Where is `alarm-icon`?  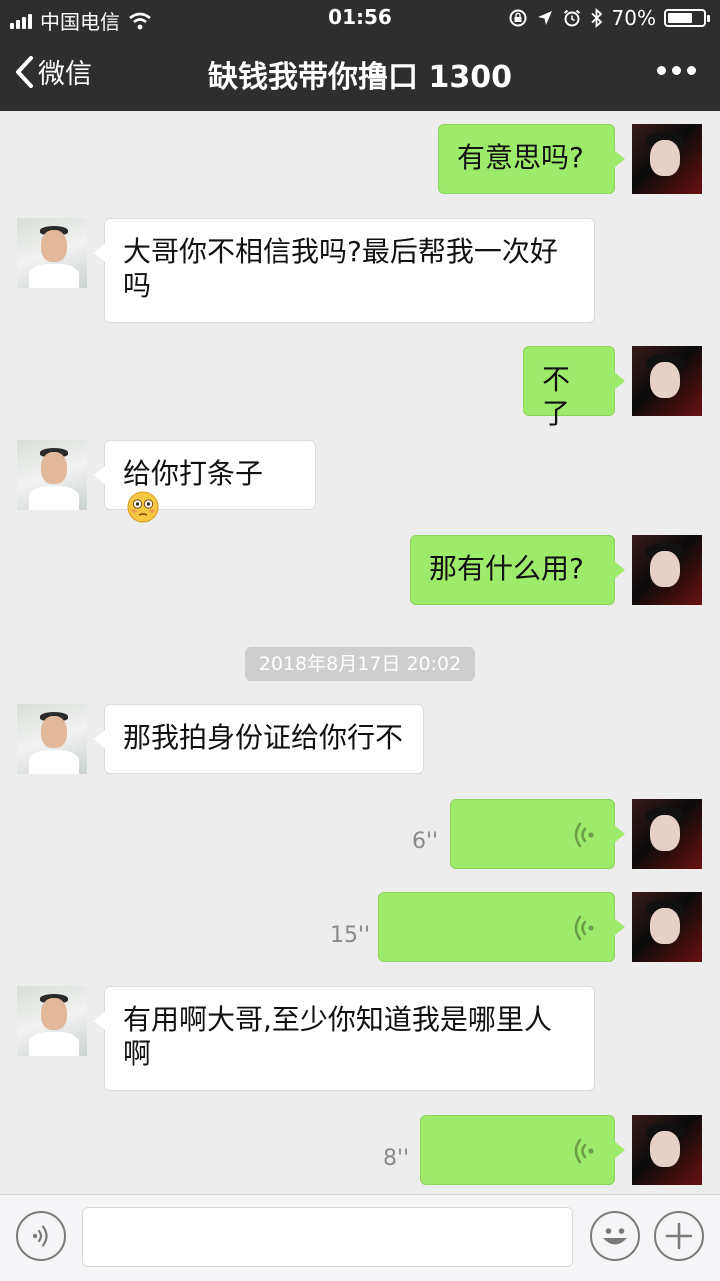
alarm-icon is located at coordinates (571, 18).